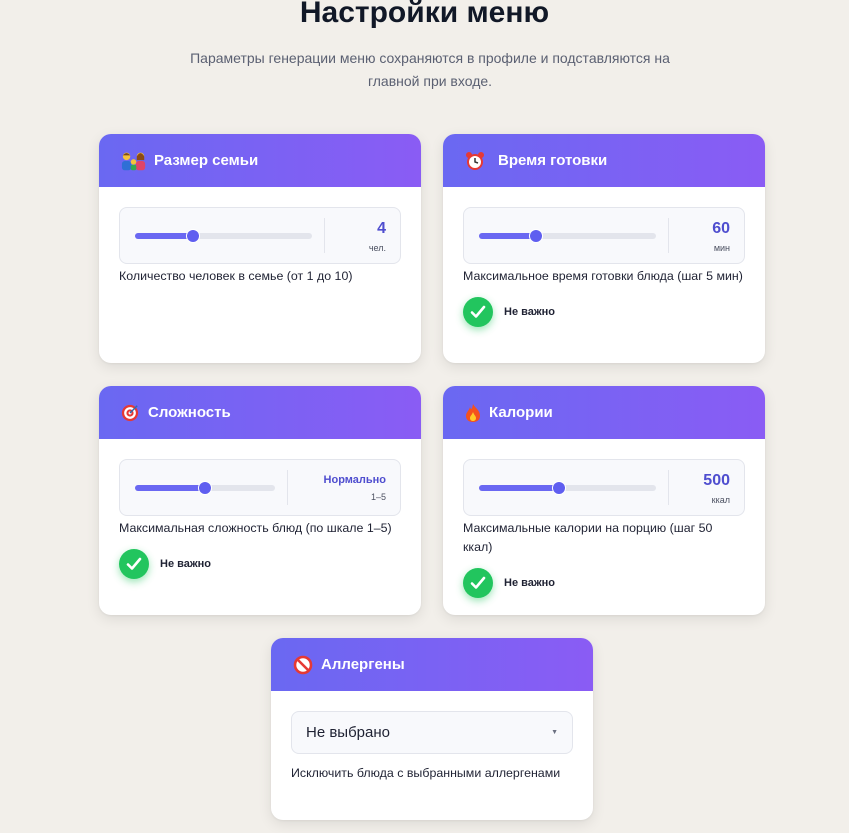 The image size is (849, 833). What do you see at coordinates (521, 412) in the screenshot?
I see `card-title: Калории` at bounding box center [521, 412].